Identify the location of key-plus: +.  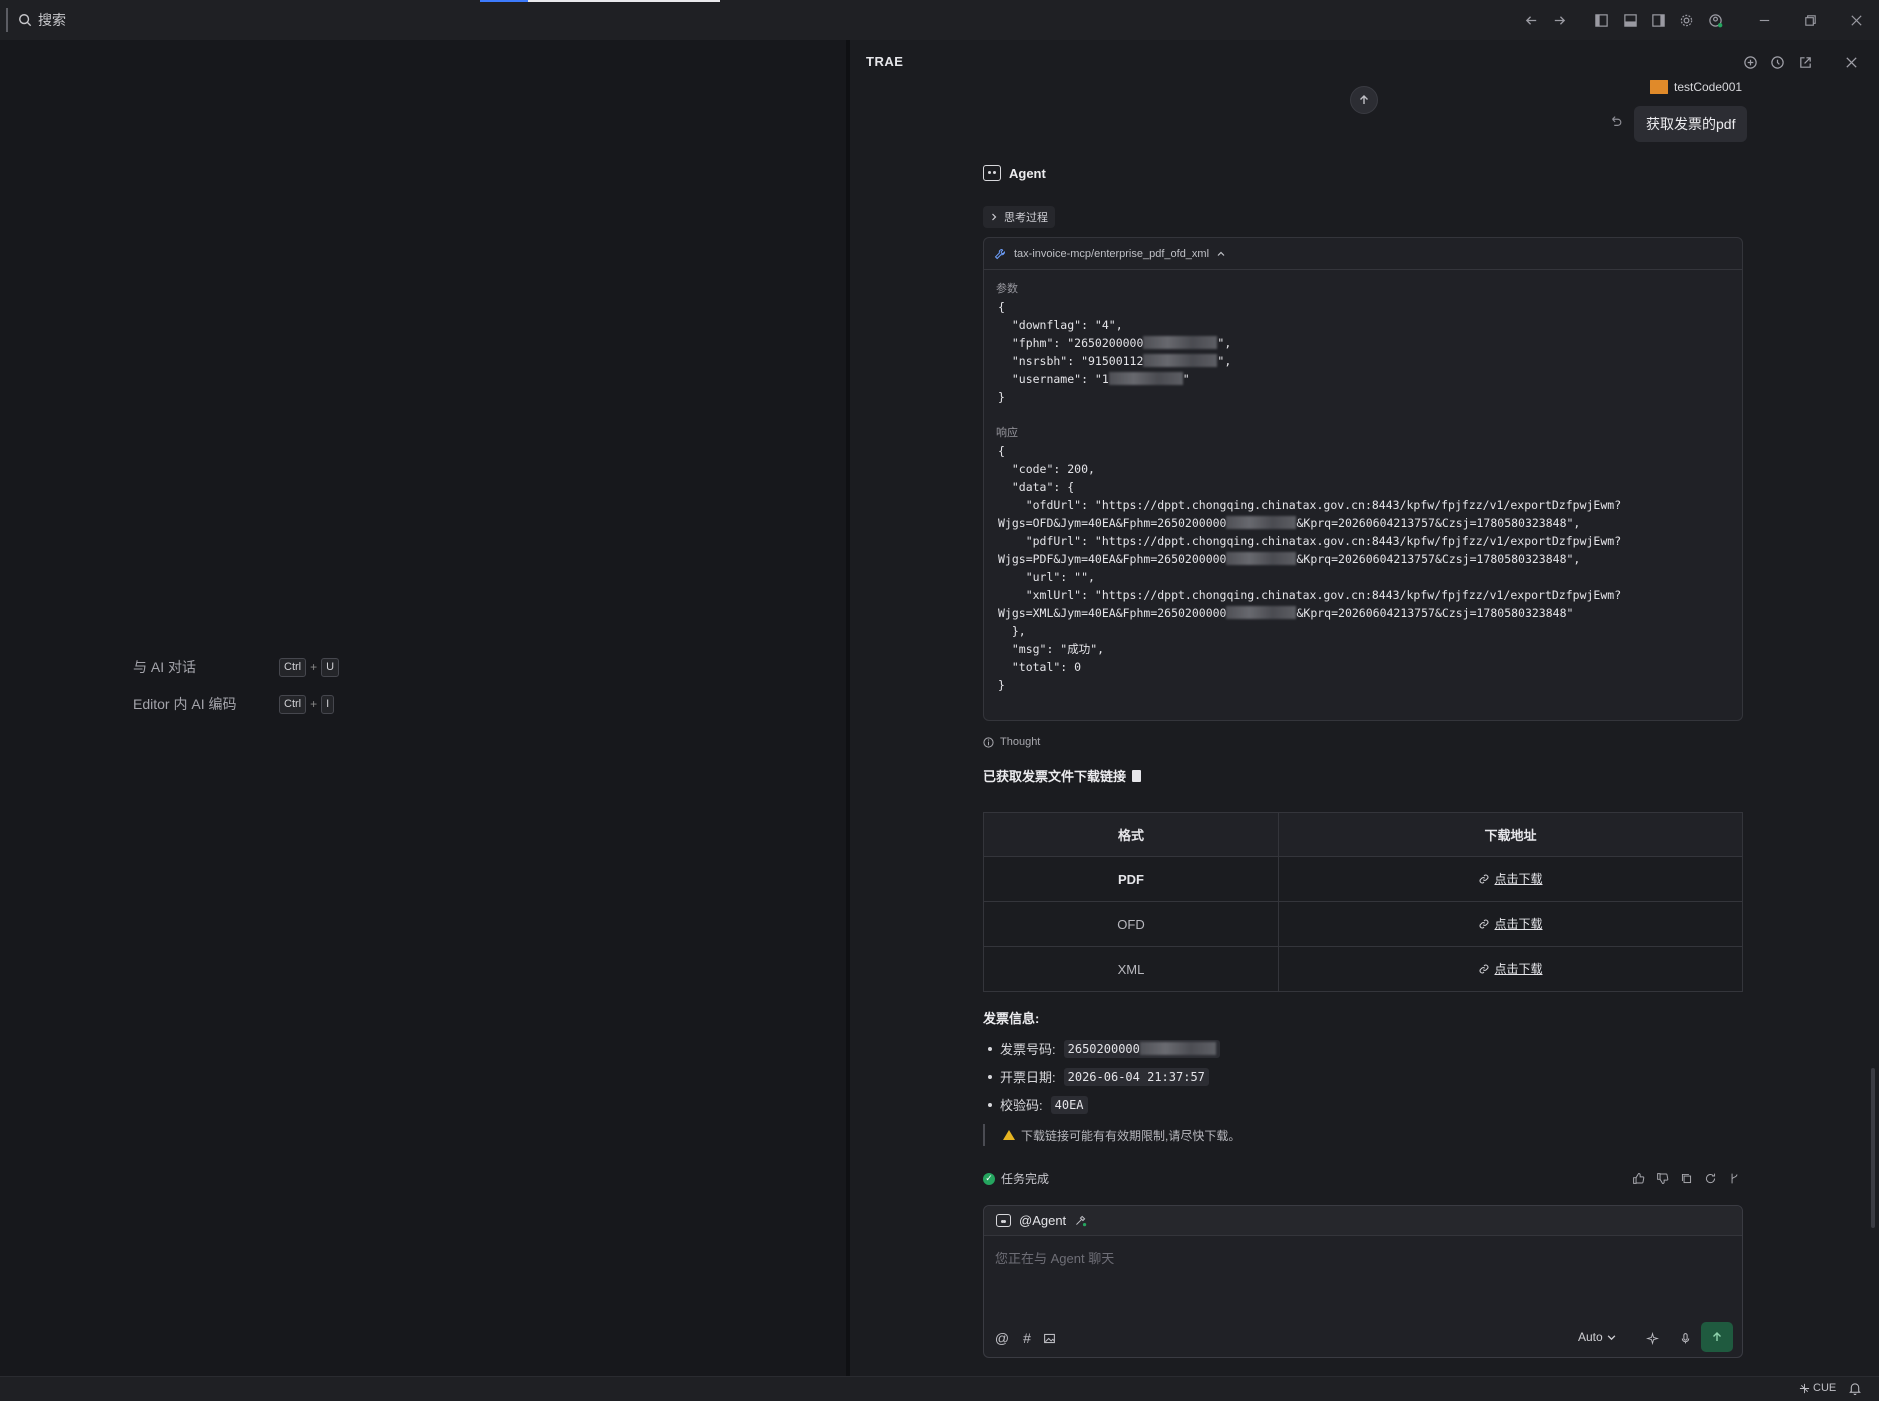
(314, 704).